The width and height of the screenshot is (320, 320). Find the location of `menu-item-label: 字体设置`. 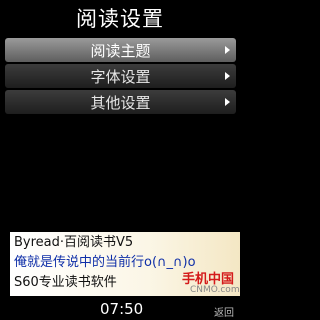

menu-item-label: 字体设置 is located at coordinates (120, 76).